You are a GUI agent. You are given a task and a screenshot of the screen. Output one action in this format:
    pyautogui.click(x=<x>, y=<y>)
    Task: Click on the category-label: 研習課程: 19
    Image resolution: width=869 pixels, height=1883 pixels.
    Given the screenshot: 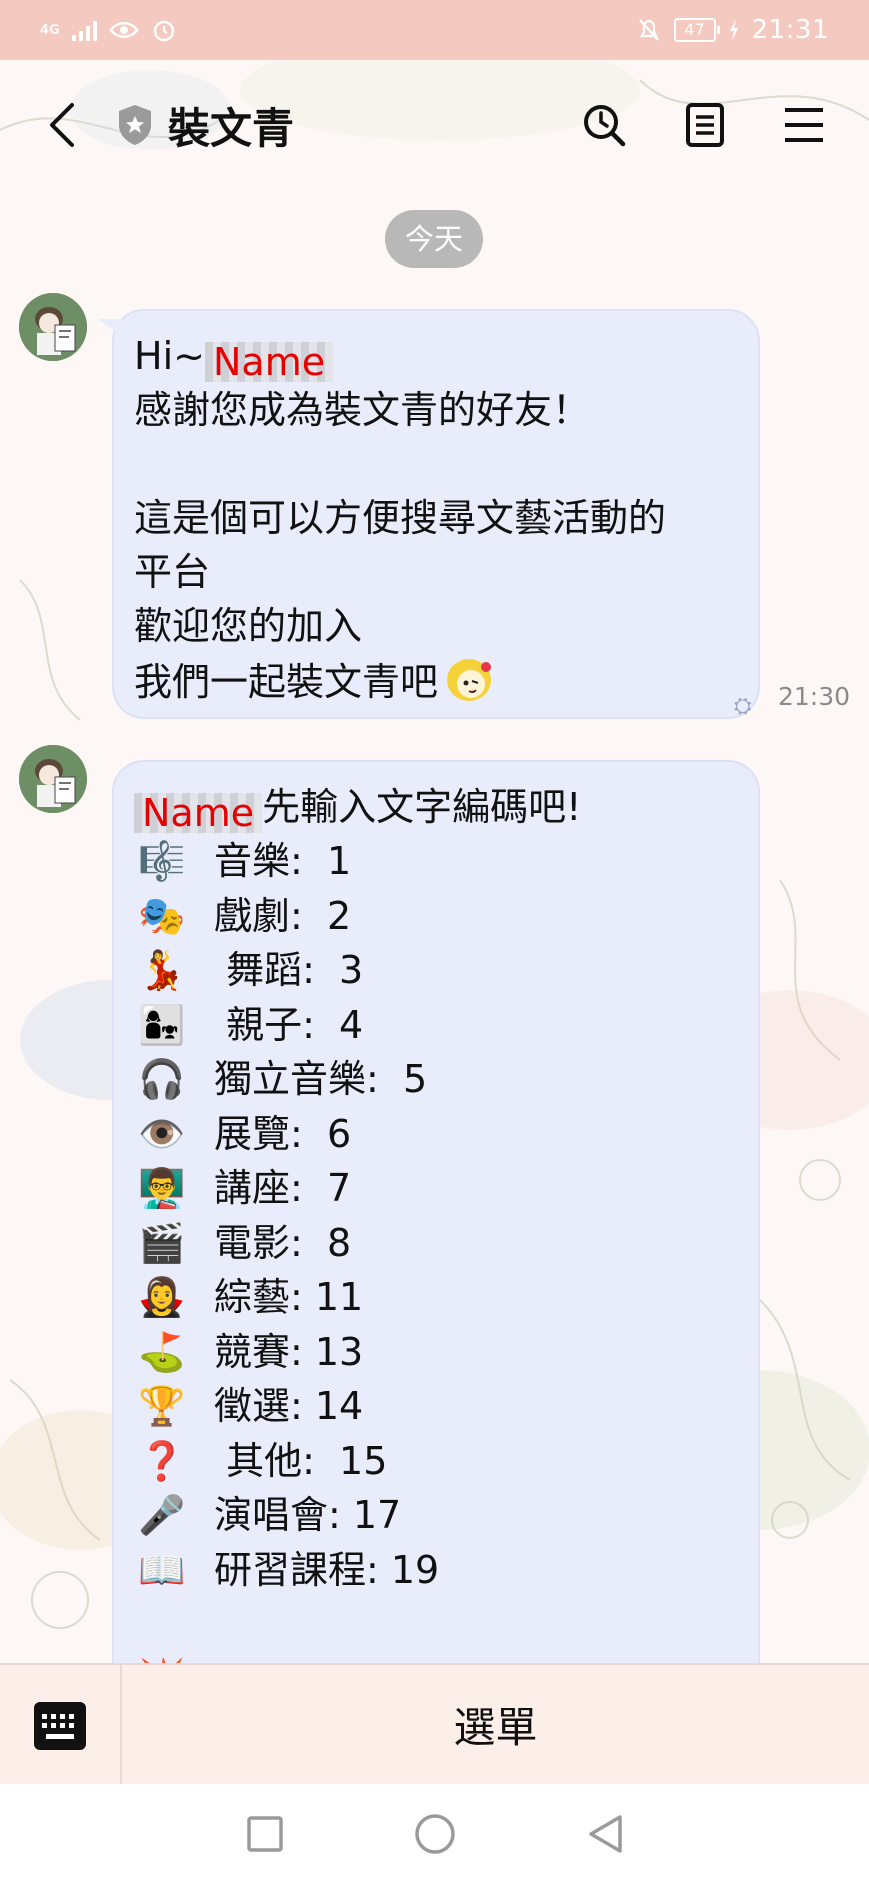 What is the action you would take?
    pyautogui.click(x=327, y=1569)
    